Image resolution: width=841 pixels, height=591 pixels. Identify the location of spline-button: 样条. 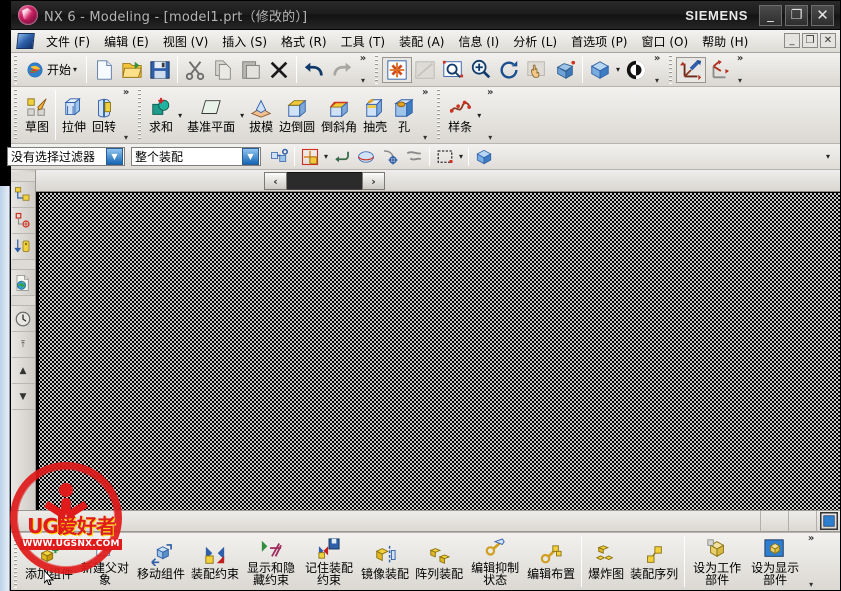
(460, 115).